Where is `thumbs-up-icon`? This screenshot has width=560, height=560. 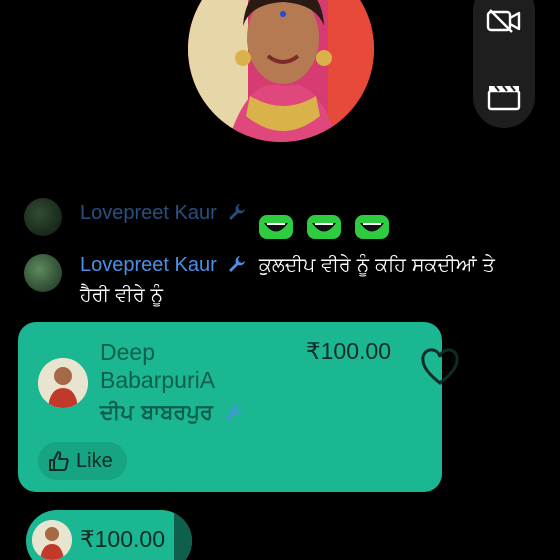 thumbs-up-icon is located at coordinates (59, 461).